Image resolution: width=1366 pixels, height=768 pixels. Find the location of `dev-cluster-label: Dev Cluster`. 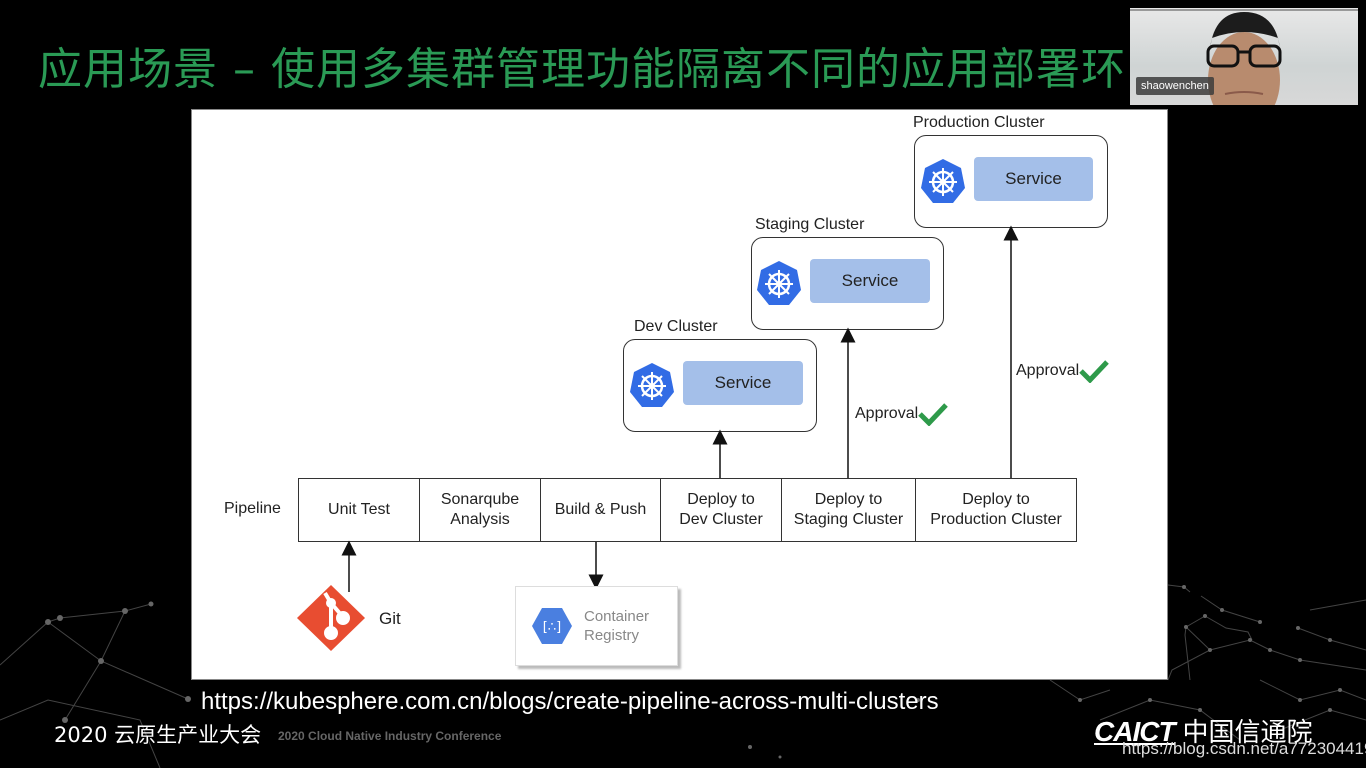

dev-cluster-label: Dev Cluster is located at coordinates (676, 326).